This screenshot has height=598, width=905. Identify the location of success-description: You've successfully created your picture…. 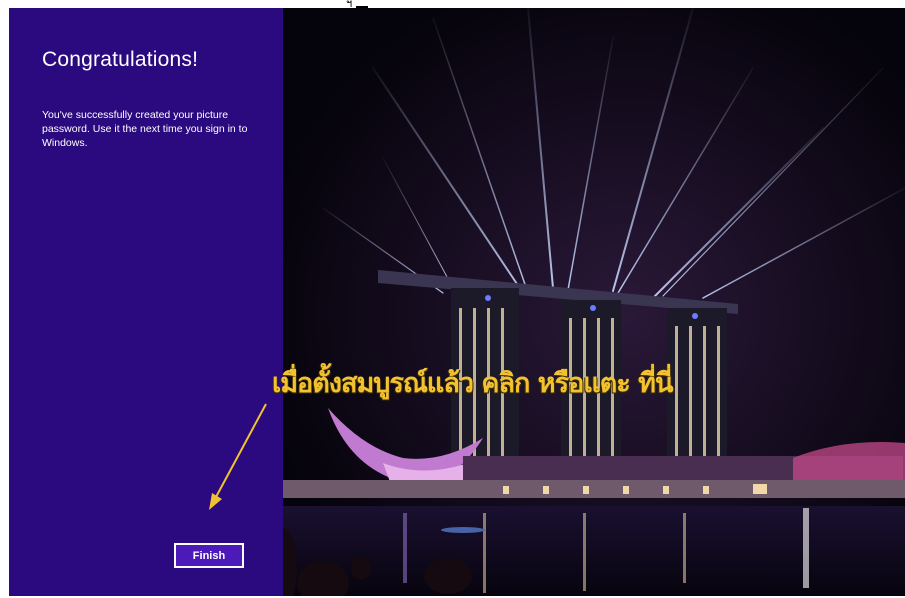
(145, 129).